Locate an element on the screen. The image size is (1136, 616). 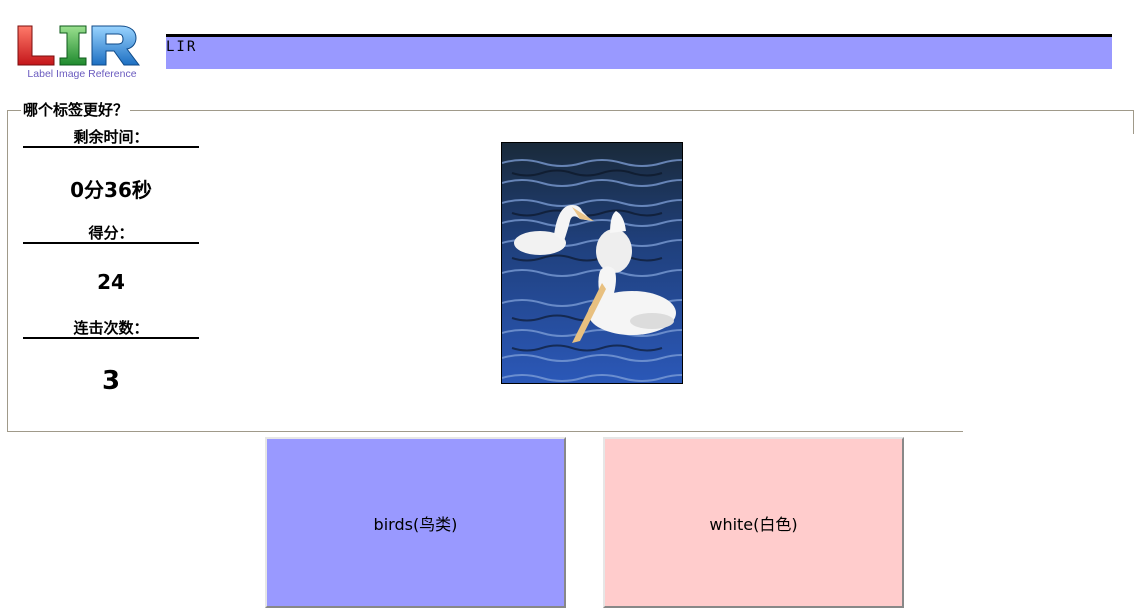
panel-legend: 哪个标签更好？ is located at coordinates (76, 110).